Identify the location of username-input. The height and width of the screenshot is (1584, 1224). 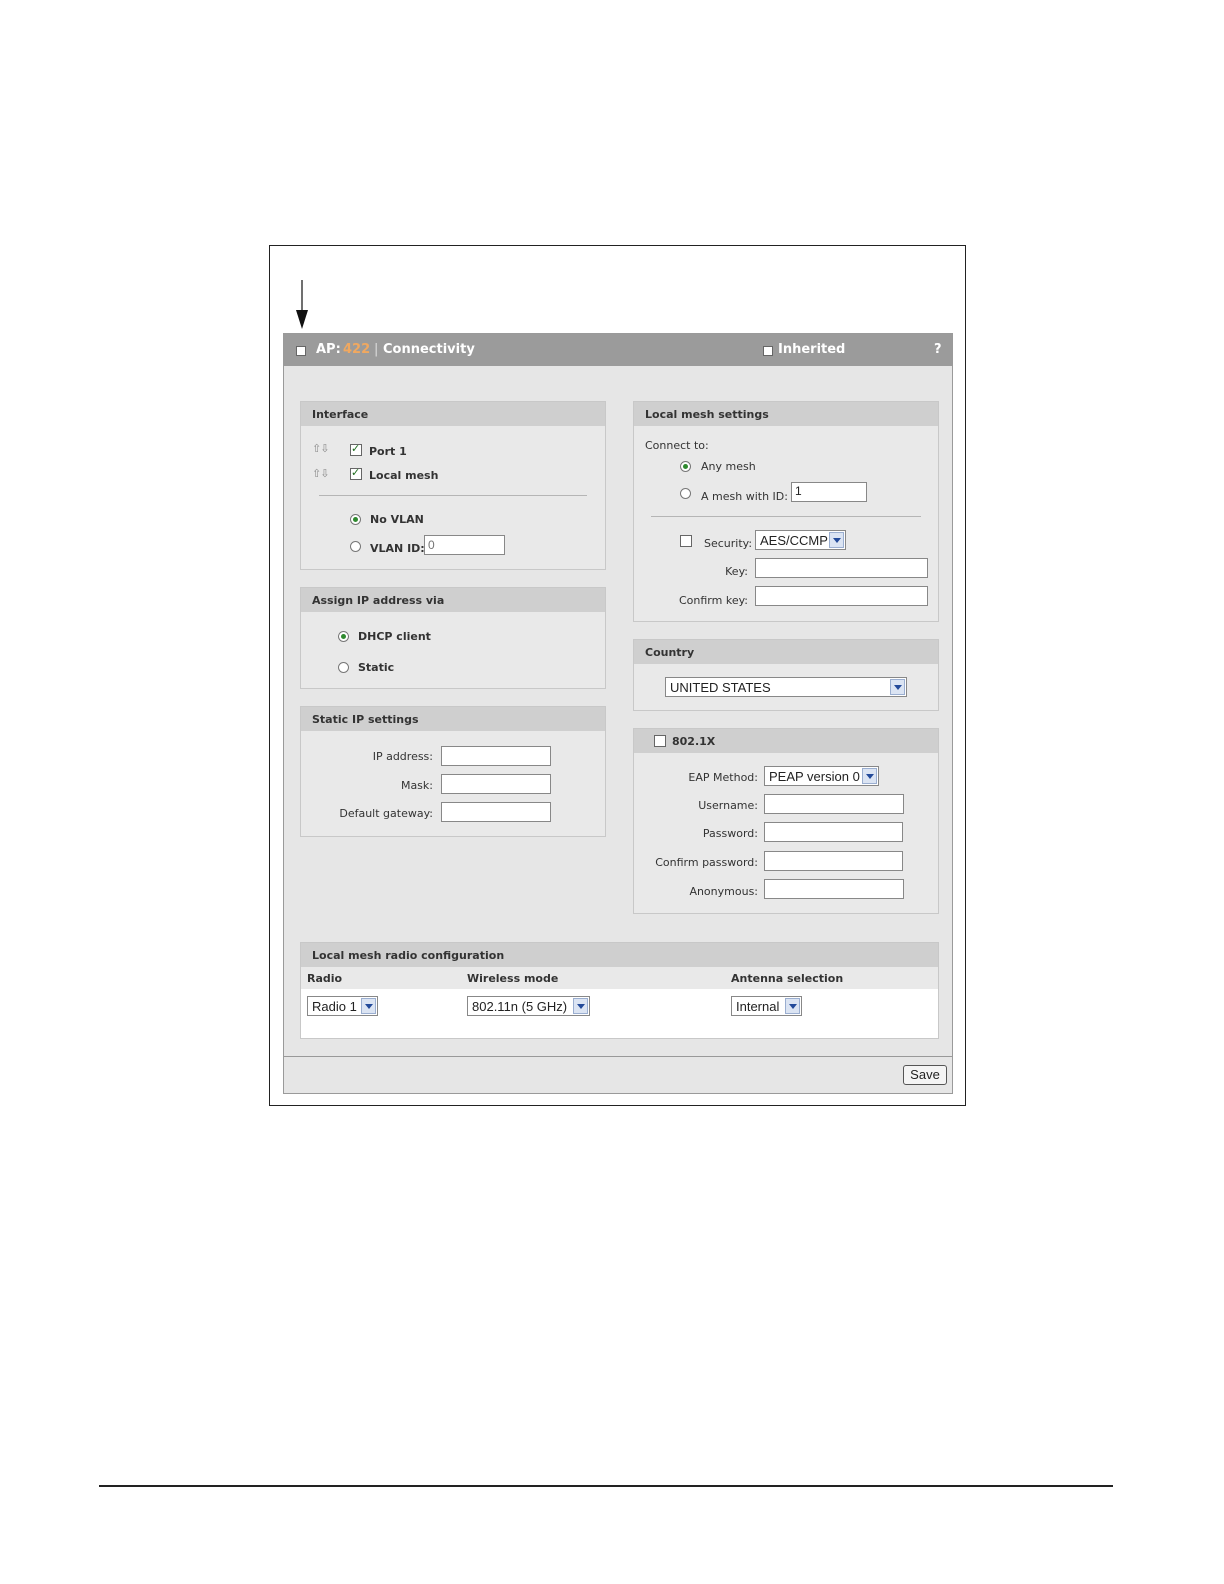
(834, 804).